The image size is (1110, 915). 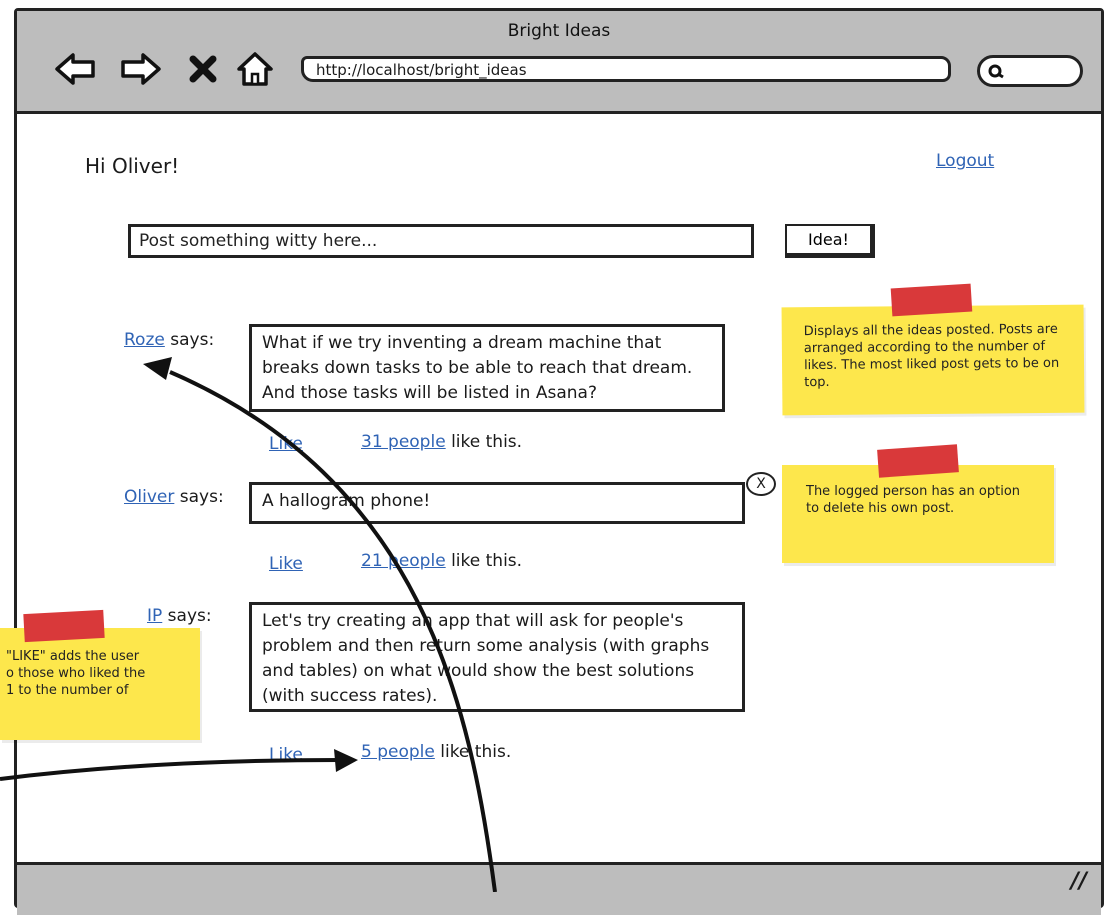 I want to click on search-box, so click(x=1030, y=71).